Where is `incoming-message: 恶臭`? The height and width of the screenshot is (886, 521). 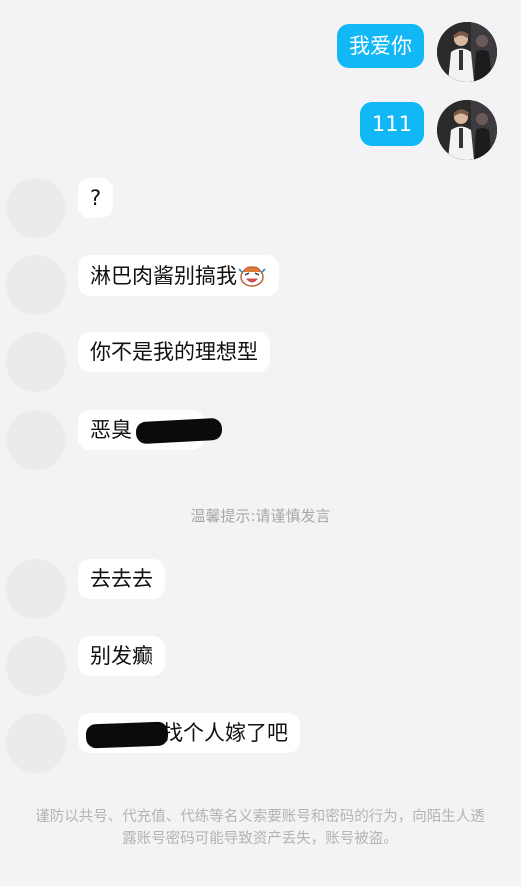 incoming-message: 恶臭 is located at coordinates (114, 440).